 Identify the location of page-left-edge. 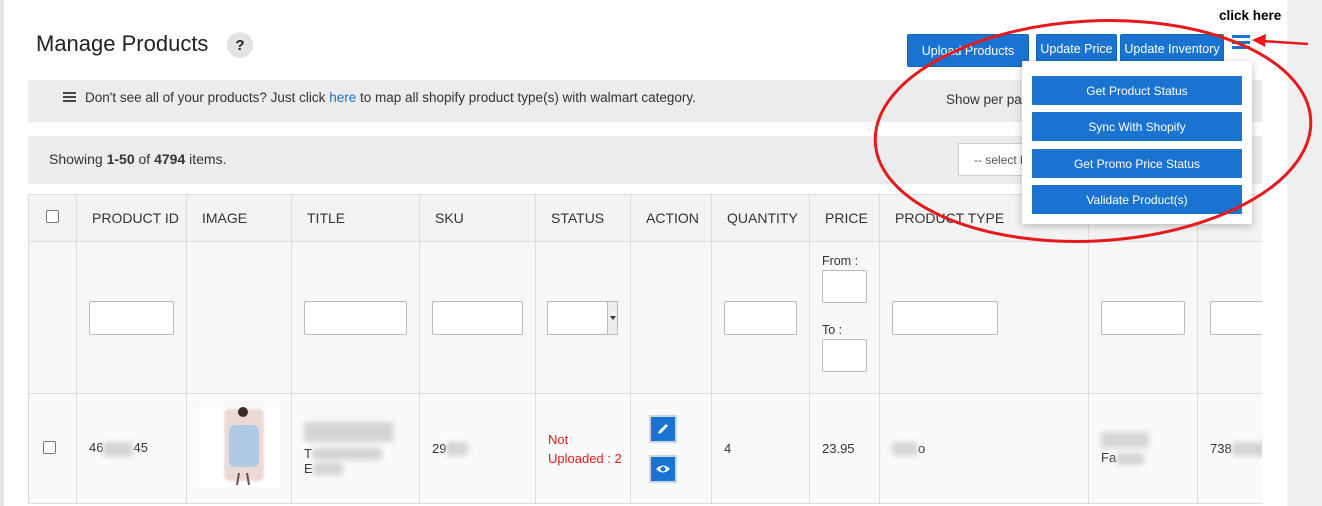
(2, 253).